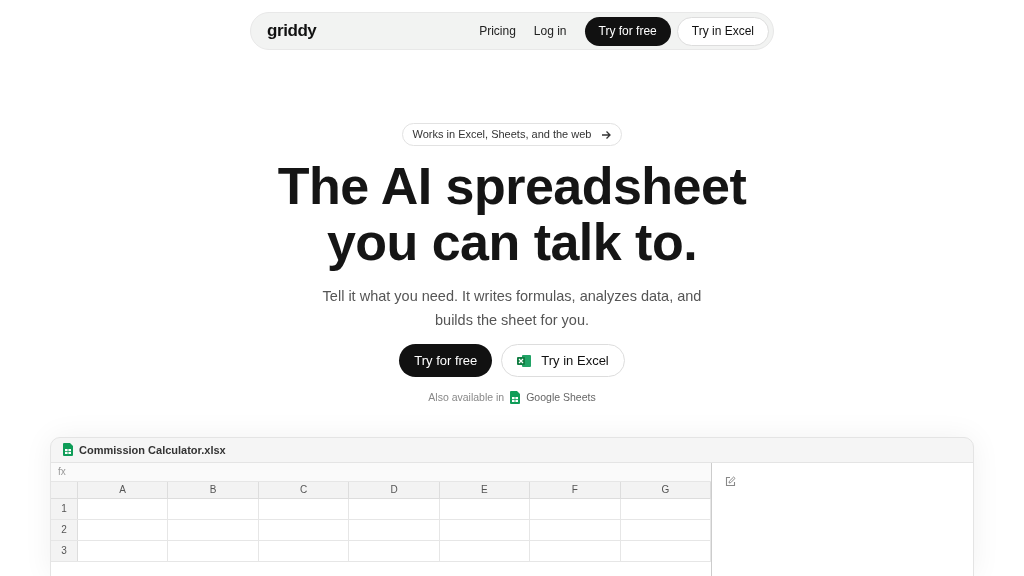 This screenshot has height=576, width=1024. Describe the element at coordinates (394, 489) in the screenshot. I see `column-header: D` at that location.